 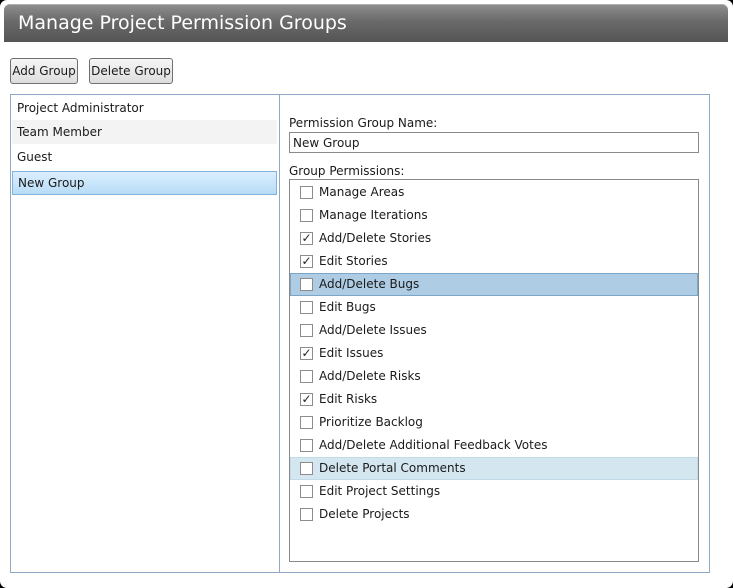 What do you see at coordinates (494, 399) in the screenshot?
I see `permission-edit-risks: ✓ Edit Risks` at bounding box center [494, 399].